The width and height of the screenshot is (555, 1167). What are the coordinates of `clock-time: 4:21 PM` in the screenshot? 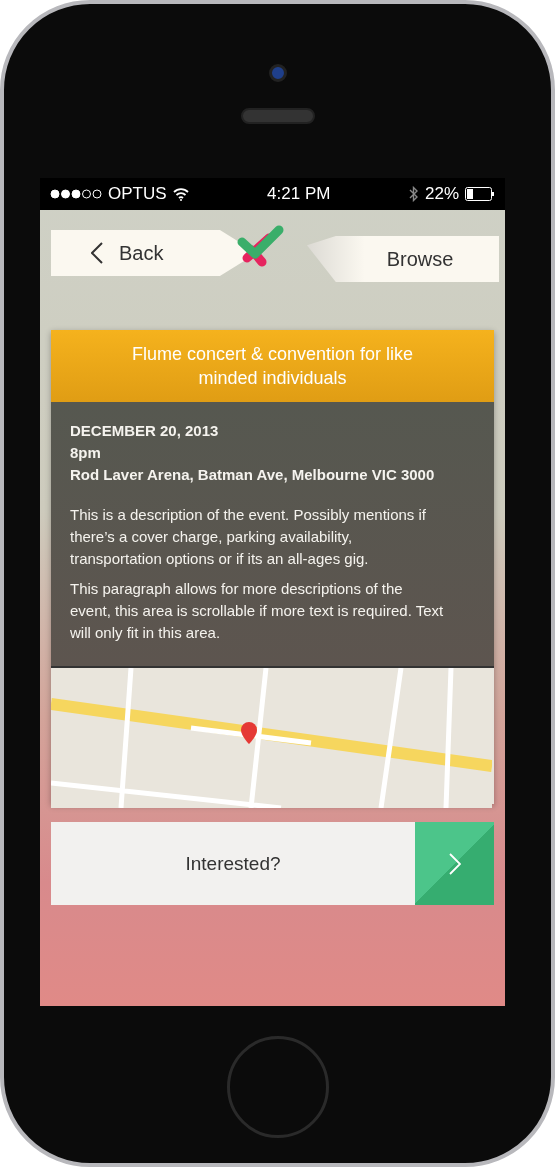 It's located at (299, 194).